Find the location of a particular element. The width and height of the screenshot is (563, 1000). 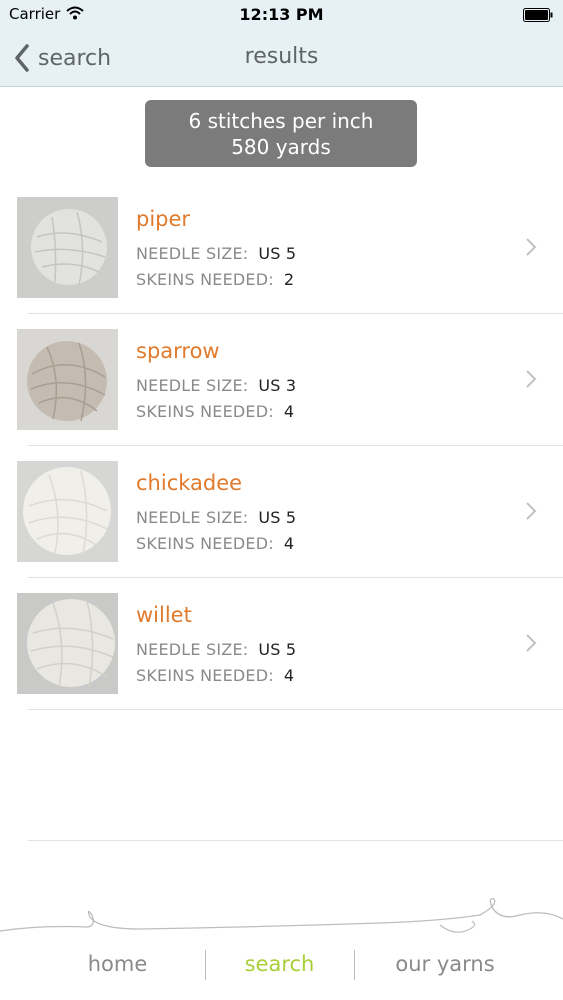

clock: 12:13 PM is located at coordinates (281, 14).